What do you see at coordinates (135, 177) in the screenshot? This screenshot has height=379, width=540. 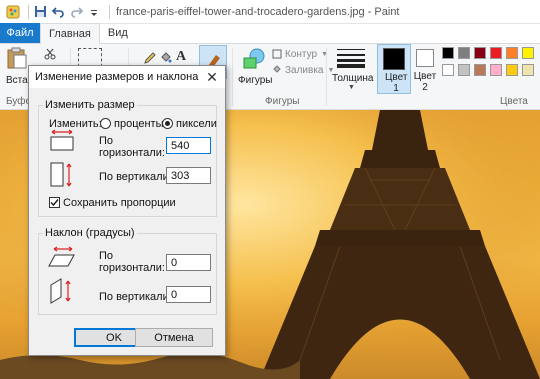 I see `height-label: По вертикали:` at bounding box center [135, 177].